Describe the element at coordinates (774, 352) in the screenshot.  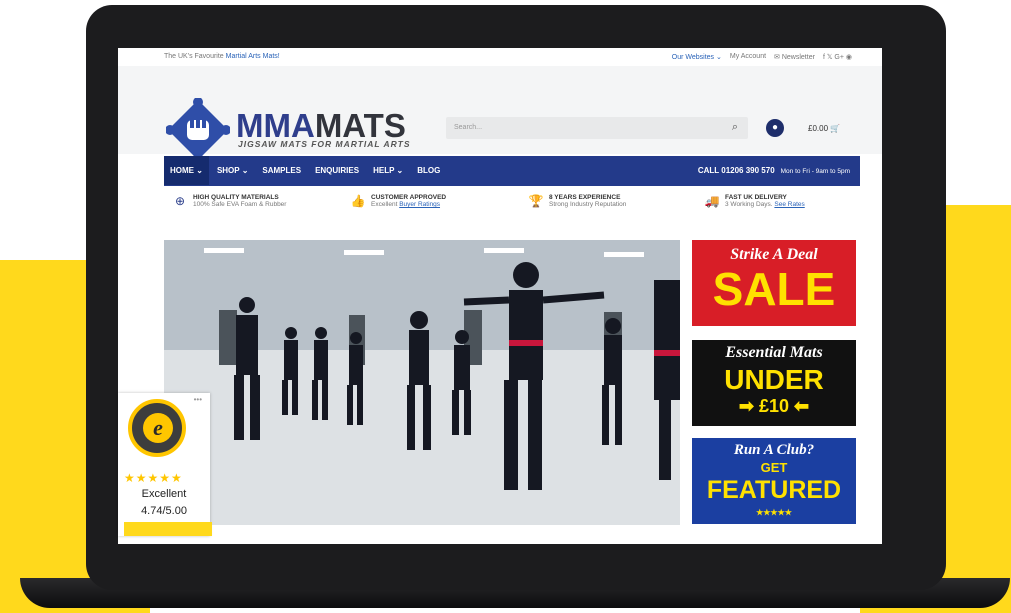
I see `essential-banner-subtitle: Essential Mats` at that location.